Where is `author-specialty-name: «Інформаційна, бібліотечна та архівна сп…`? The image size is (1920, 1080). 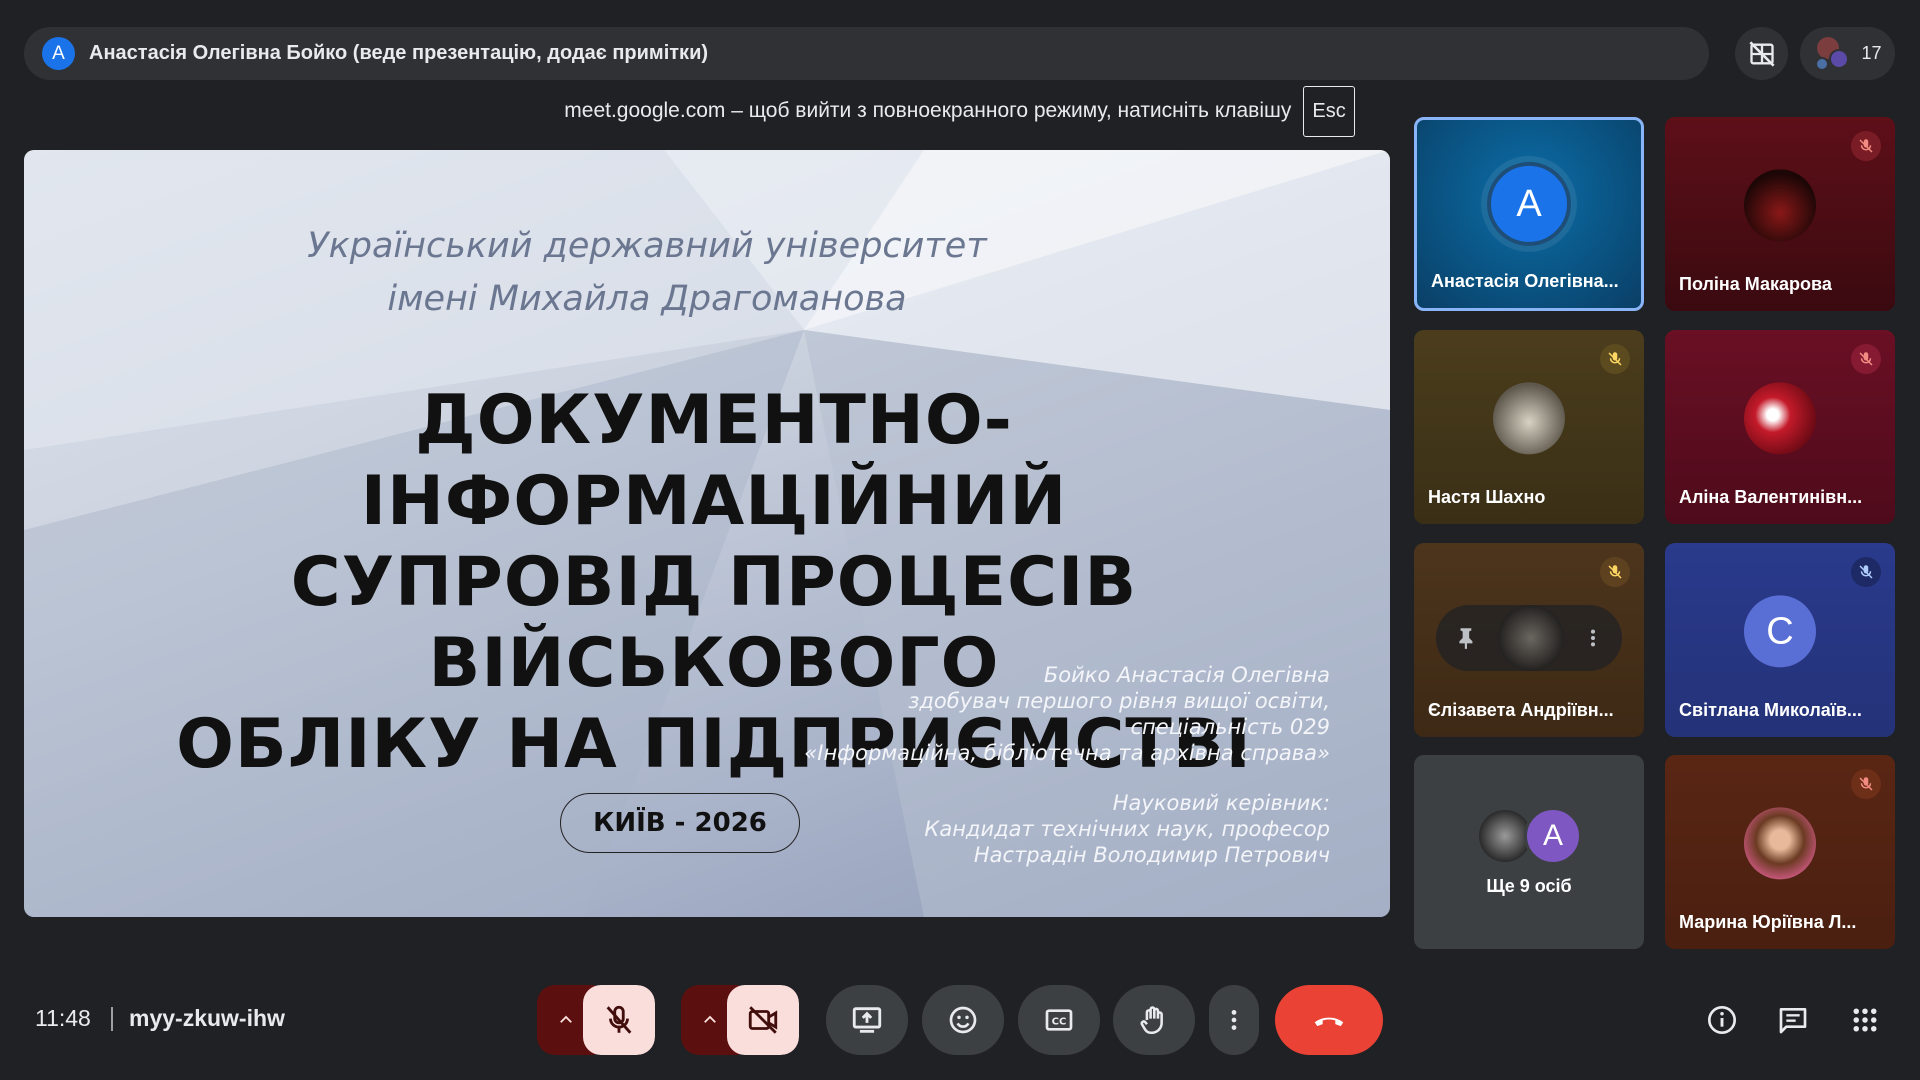 author-specialty-name: «Інформаційна, бібліотечна та архівна сп… is located at coordinates (1067, 753).